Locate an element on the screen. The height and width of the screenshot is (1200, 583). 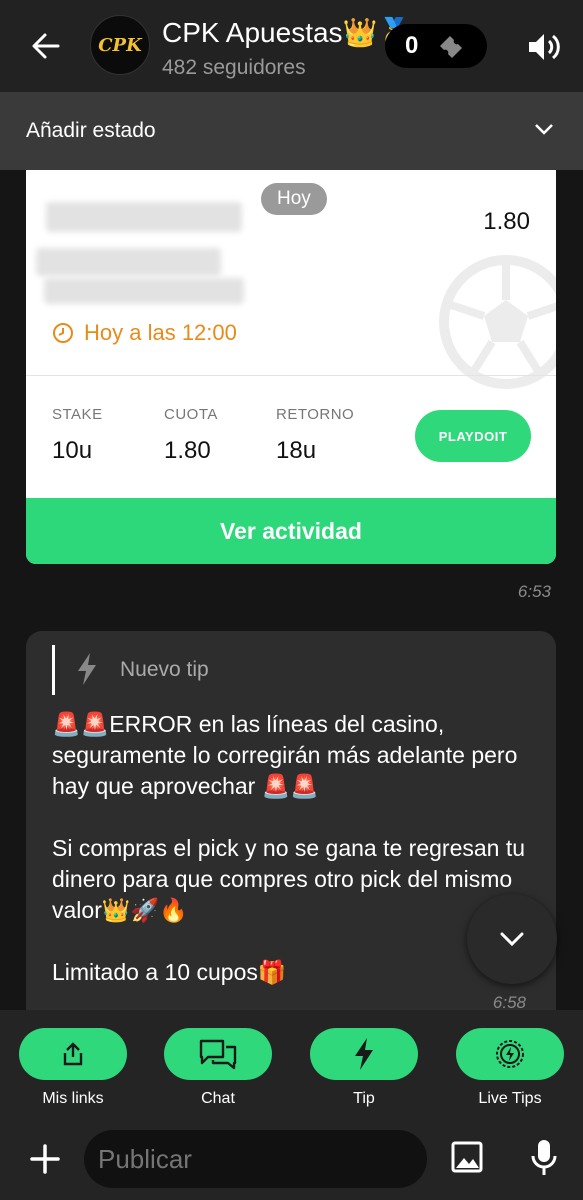
ticket-icon is located at coordinates (451, 47).